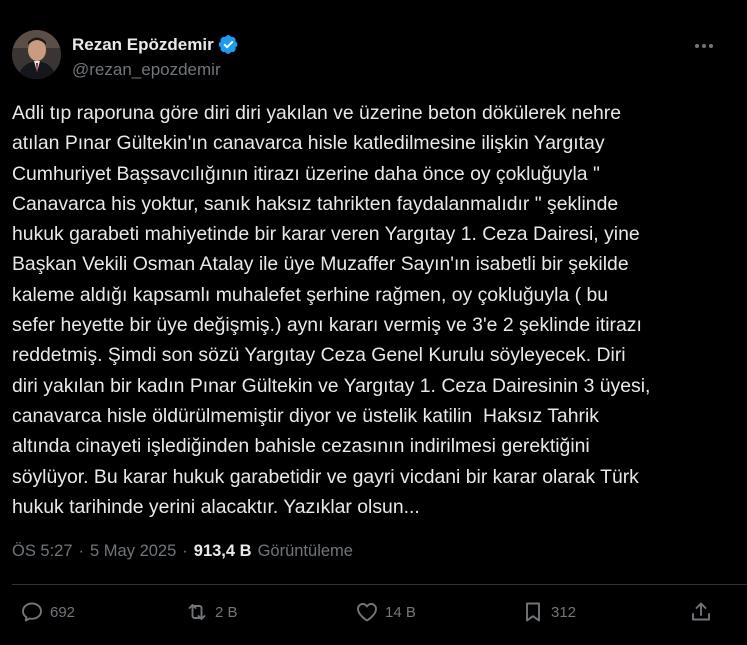  What do you see at coordinates (533, 612) in the screenshot?
I see `bookmark-icon` at bounding box center [533, 612].